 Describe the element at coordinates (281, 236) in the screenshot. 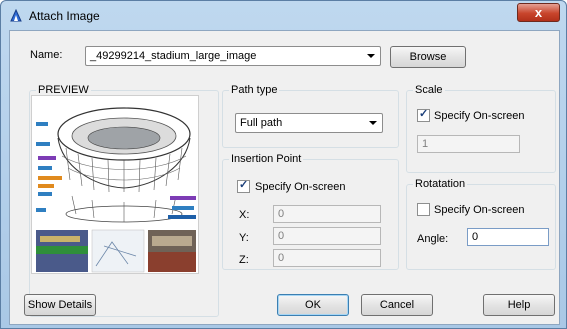

I see `y-value: 0` at that location.